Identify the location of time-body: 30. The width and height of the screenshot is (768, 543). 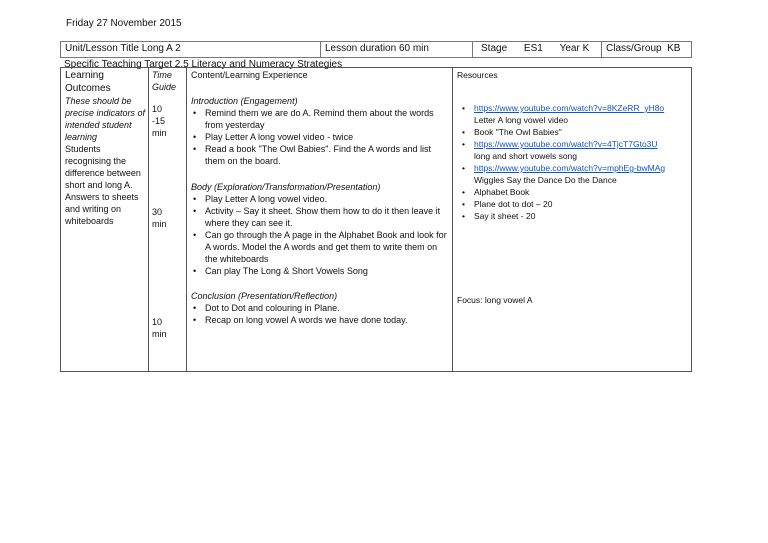
(157, 212).